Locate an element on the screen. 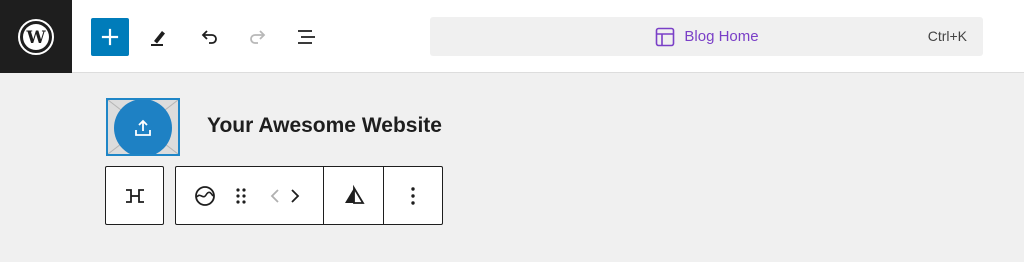 This screenshot has height=262, width=1024. add-block-button is located at coordinates (110, 37).